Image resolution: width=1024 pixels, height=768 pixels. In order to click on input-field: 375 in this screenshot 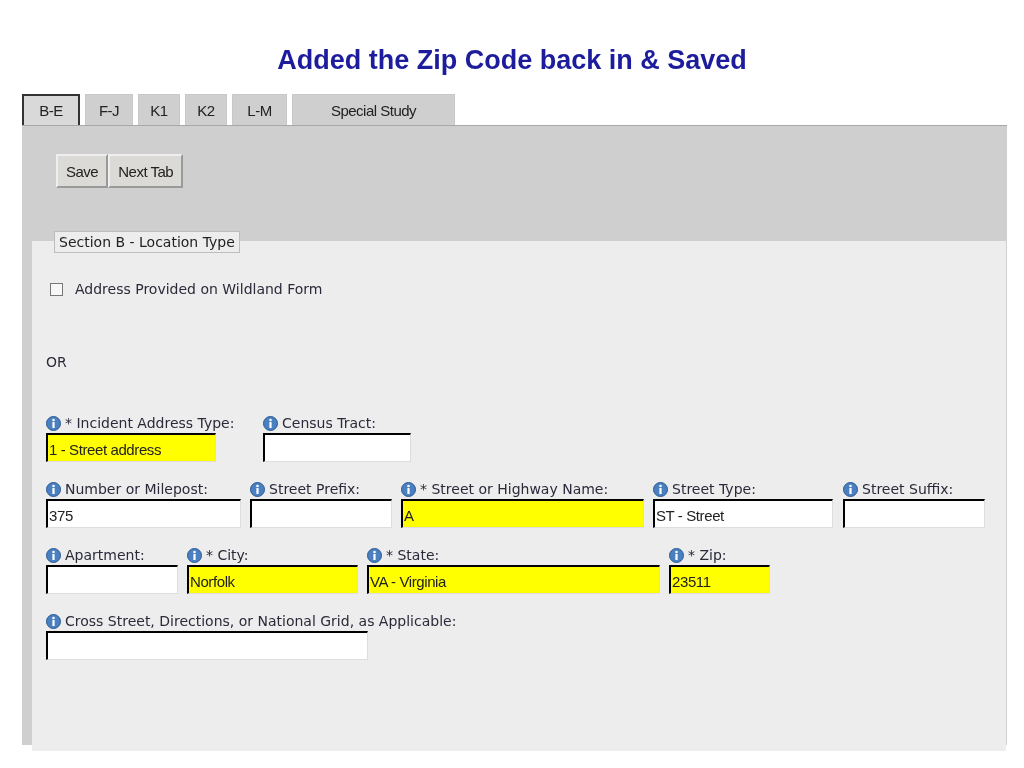, I will do `click(143, 513)`.